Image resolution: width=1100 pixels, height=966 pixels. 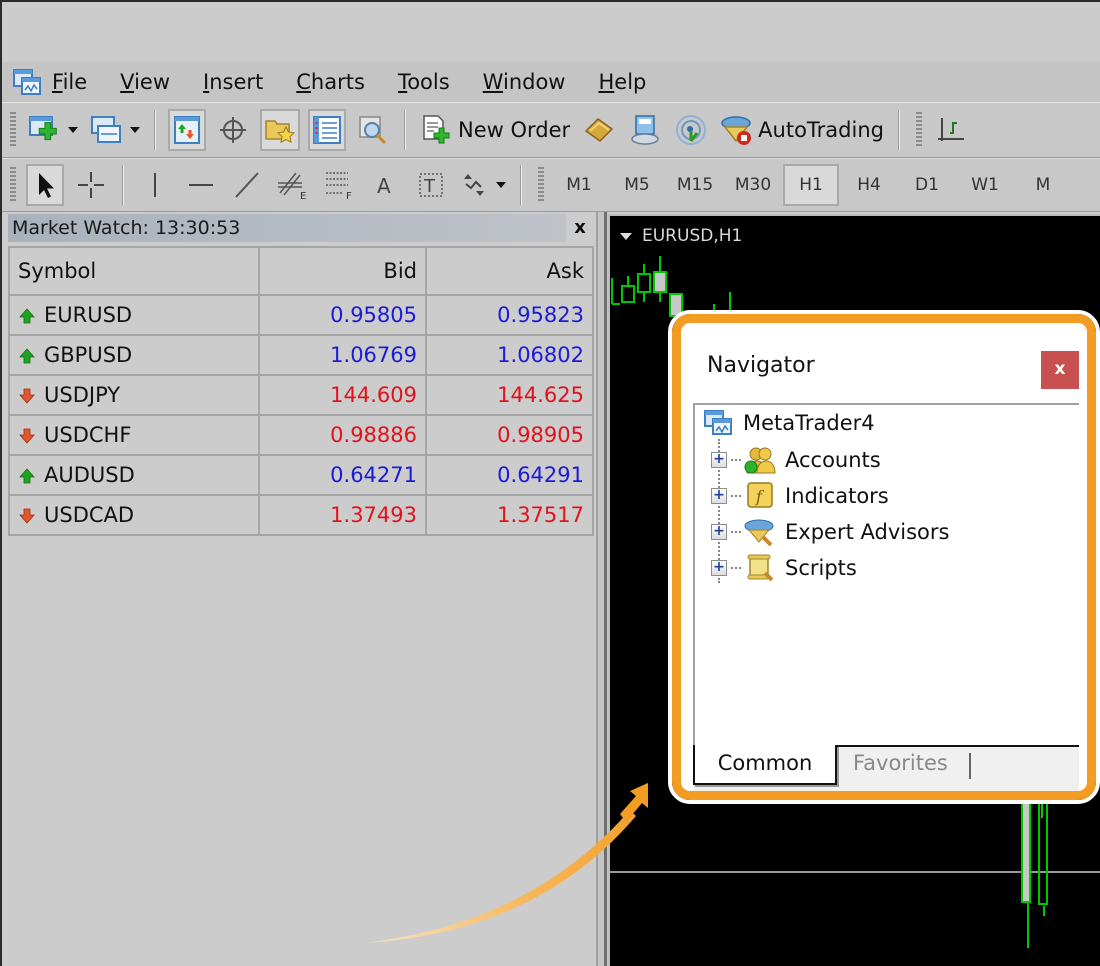 I want to click on menu-tools: Tools, so click(x=424, y=82).